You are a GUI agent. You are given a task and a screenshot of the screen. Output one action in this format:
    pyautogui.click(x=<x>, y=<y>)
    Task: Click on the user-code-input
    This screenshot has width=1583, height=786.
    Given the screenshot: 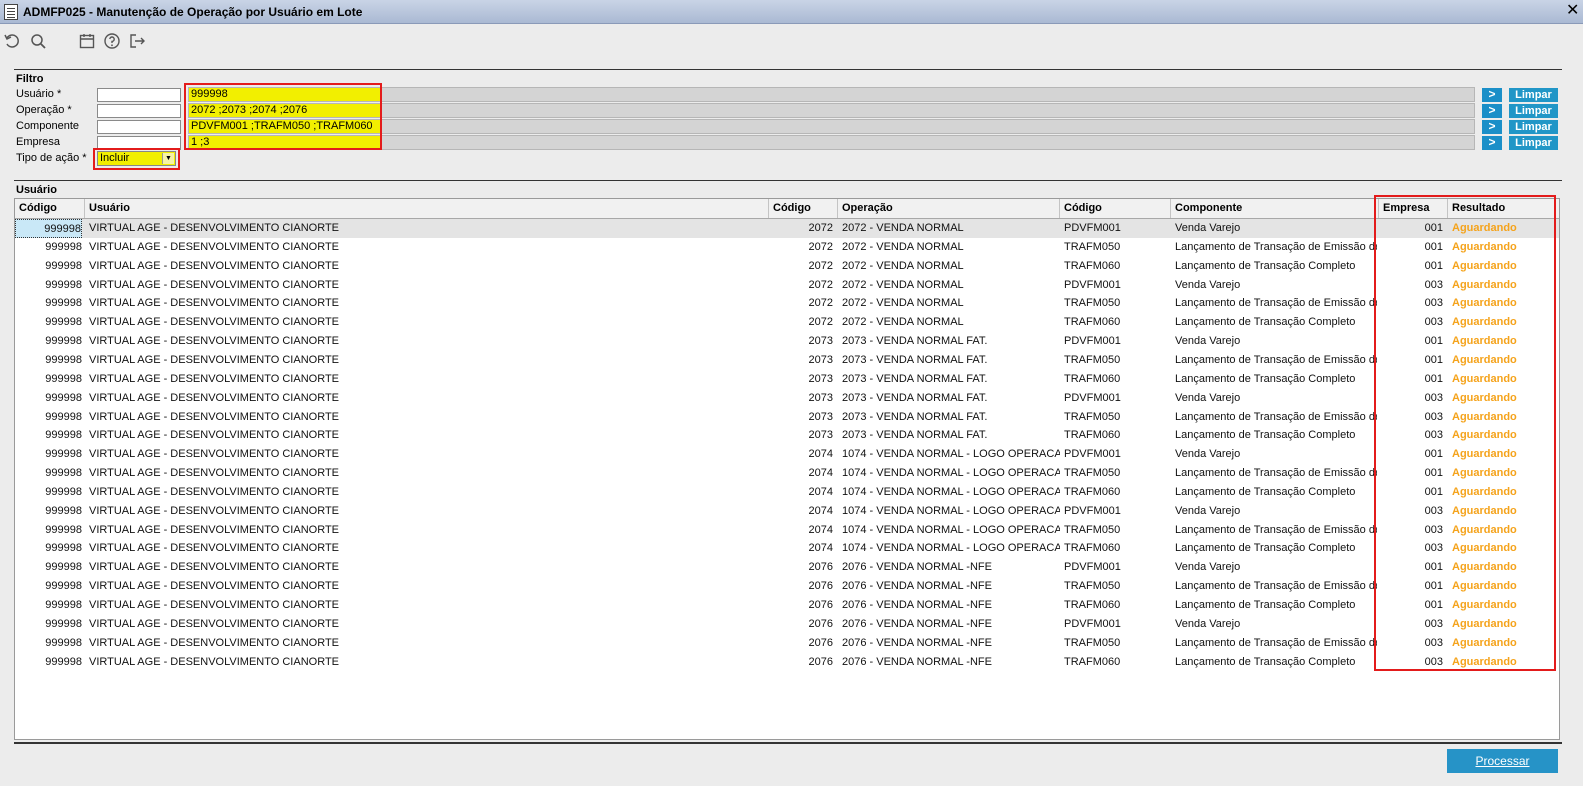 What is the action you would take?
    pyautogui.click(x=139, y=95)
    